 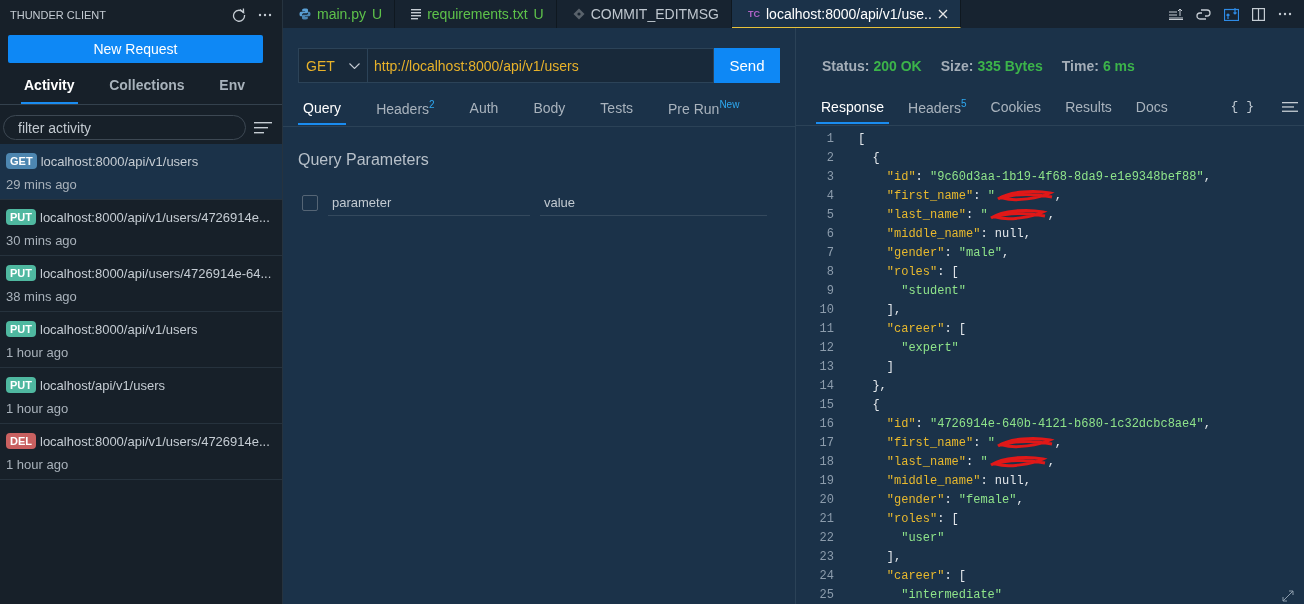 I want to click on tab-label: localhost:8000/api/v1/use.., so click(x=849, y=13).